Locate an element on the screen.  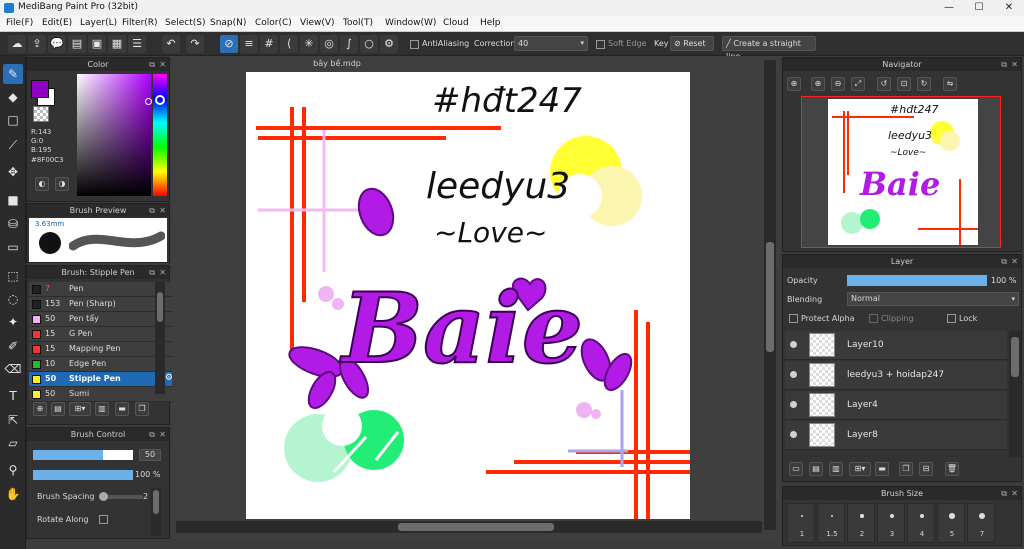
reset-rotation-icon: ⊡ is located at coordinates (904, 84).